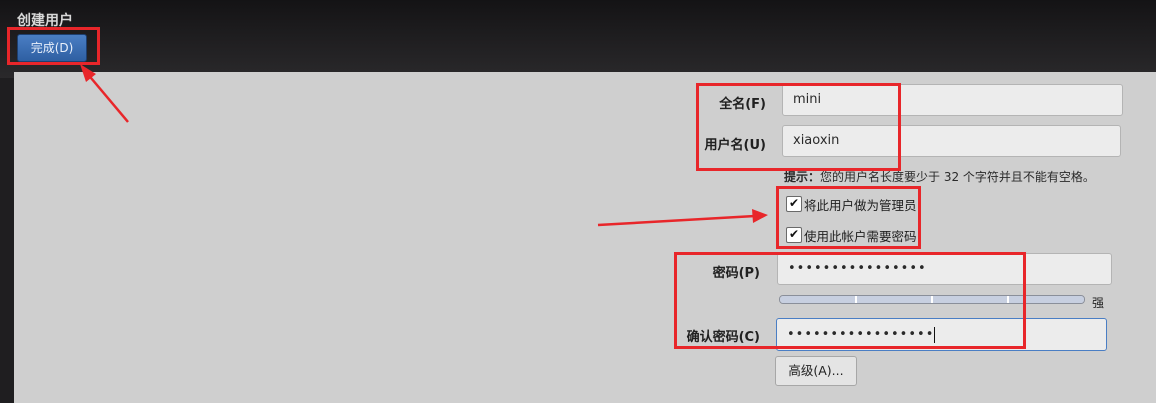 The image size is (1156, 403). What do you see at coordinates (760, 216) in the screenshot?
I see `annotation-arrowhead` at bounding box center [760, 216].